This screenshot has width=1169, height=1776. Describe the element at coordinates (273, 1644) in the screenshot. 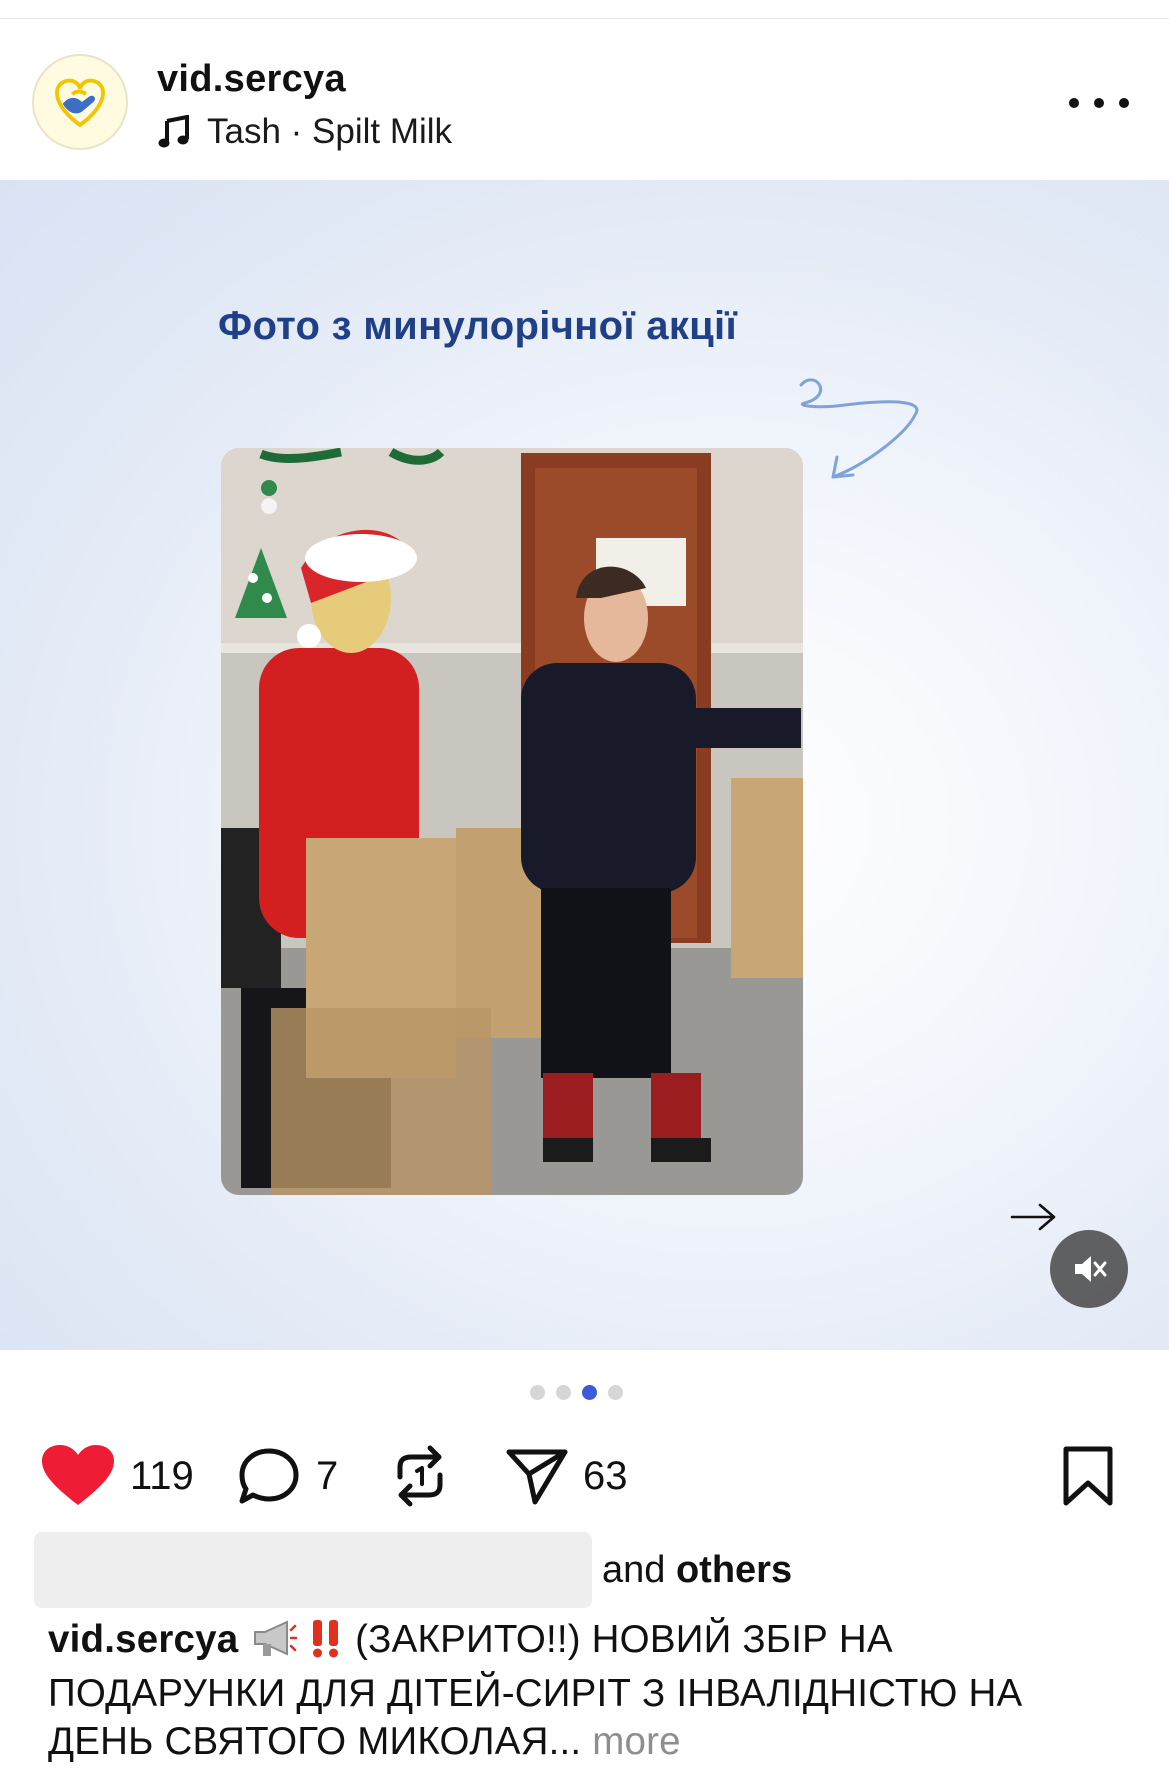

I see `megaphone-icon` at that location.